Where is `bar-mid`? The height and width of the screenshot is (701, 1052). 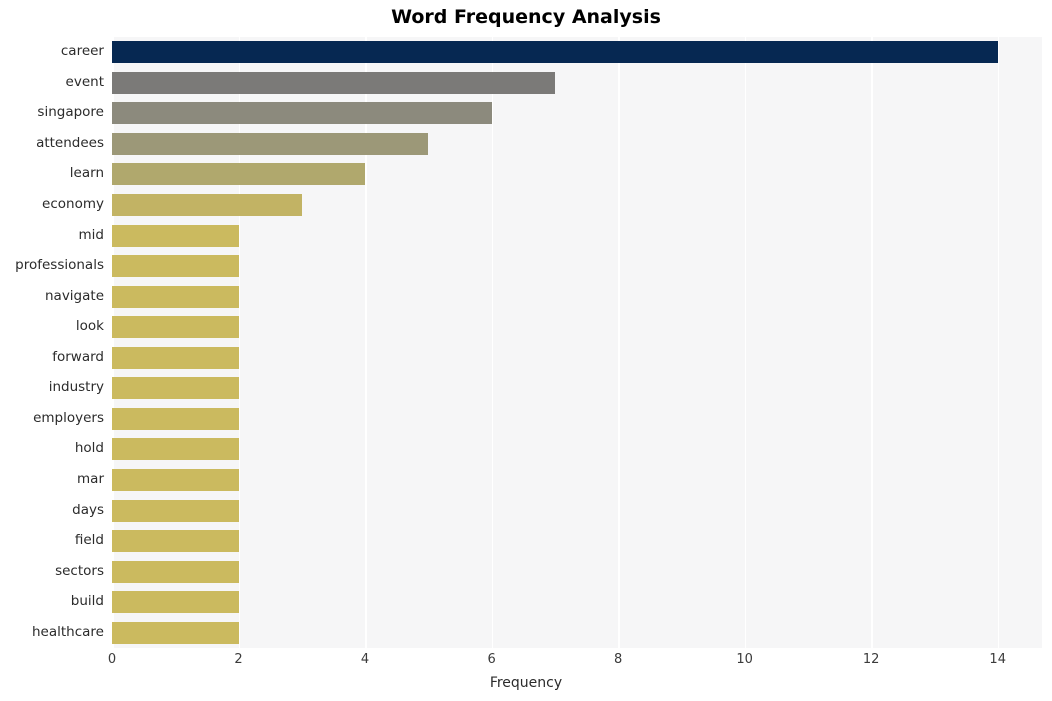 bar-mid is located at coordinates (175, 235).